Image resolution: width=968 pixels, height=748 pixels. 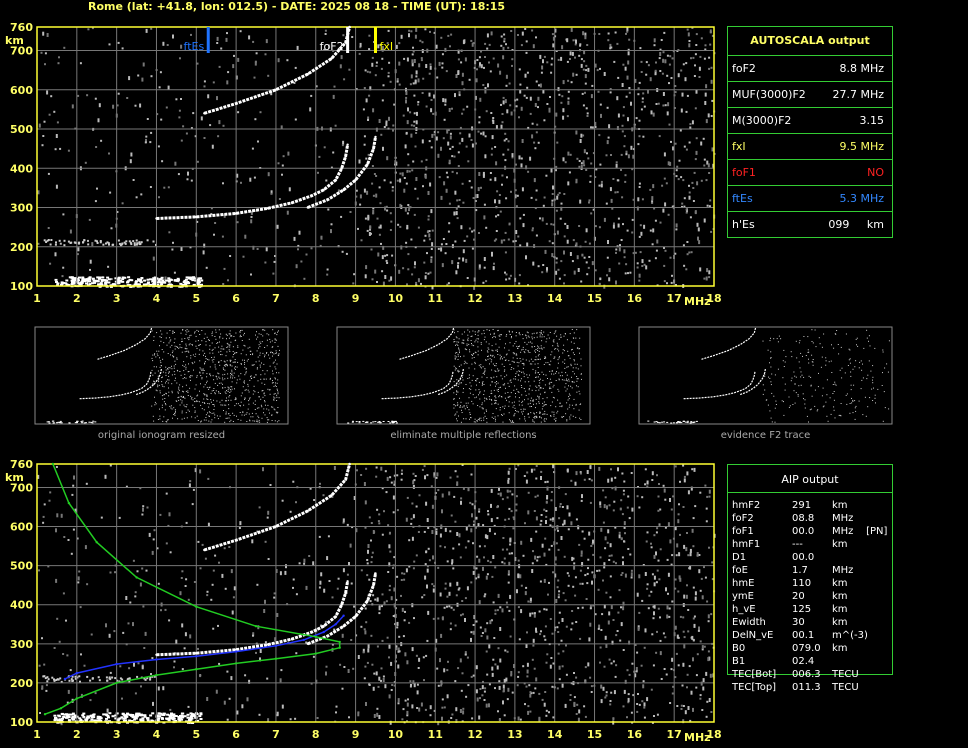 What do you see at coordinates (798, 622) in the screenshot?
I see `aip-param-value: 30` at bounding box center [798, 622].